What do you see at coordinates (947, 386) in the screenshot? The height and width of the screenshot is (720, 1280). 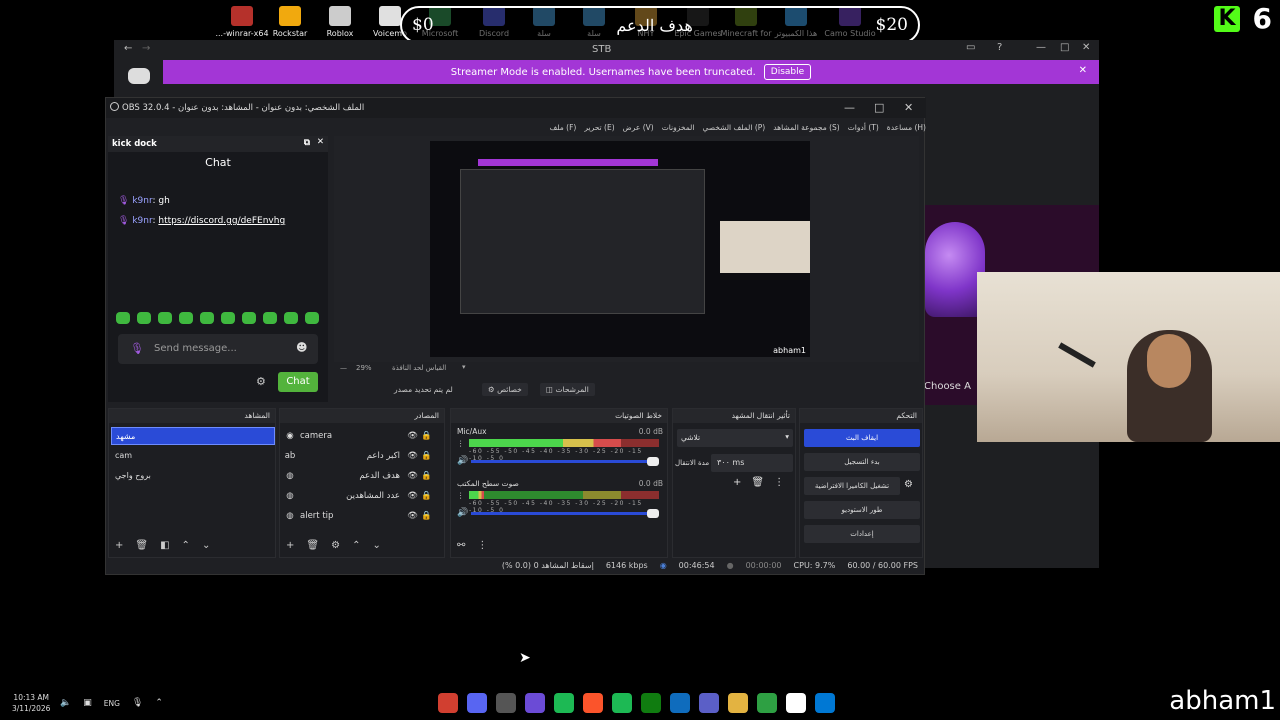 I see `choose-activity-label: Choose A` at bounding box center [947, 386].